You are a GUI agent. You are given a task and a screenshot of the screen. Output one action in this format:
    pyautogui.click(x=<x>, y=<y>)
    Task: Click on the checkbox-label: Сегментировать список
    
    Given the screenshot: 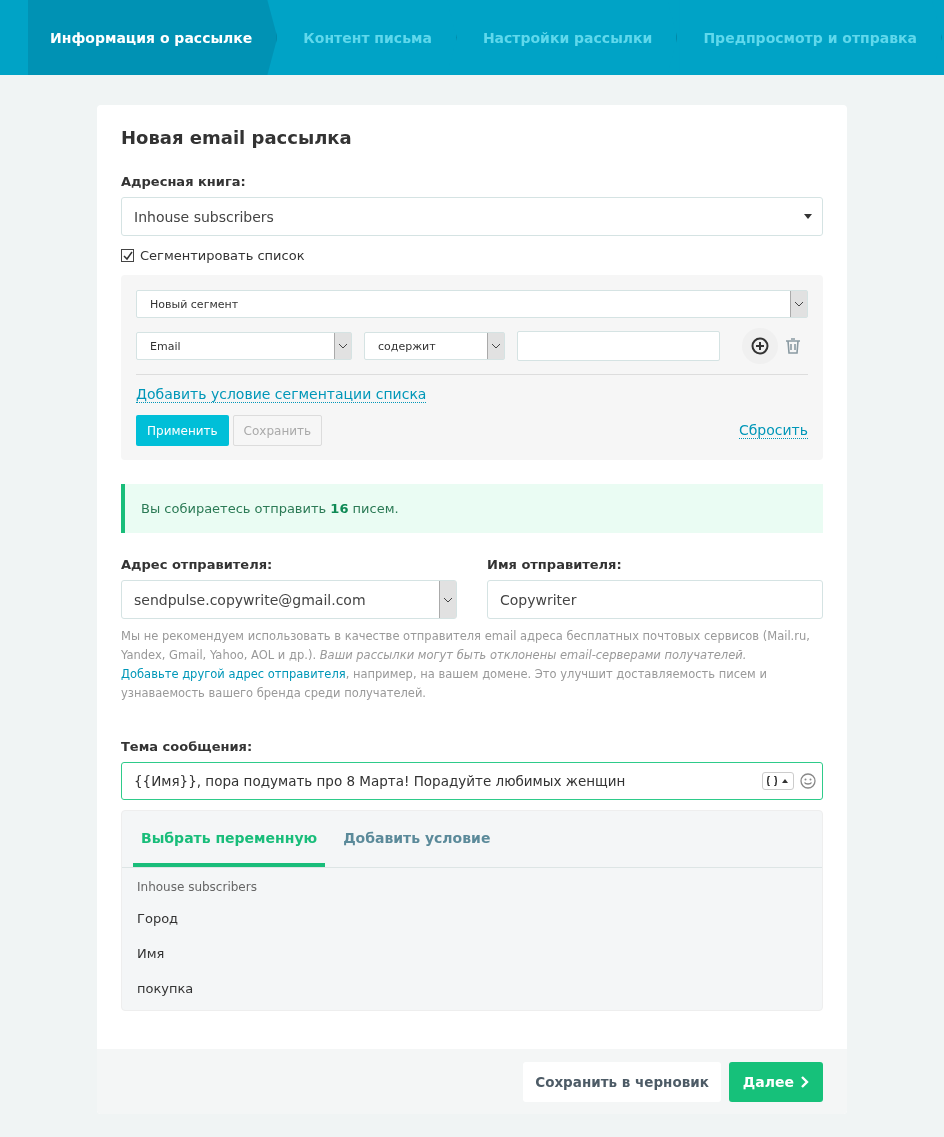 What is the action you would take?
    pyautogui.click(x=222, y=255)
    